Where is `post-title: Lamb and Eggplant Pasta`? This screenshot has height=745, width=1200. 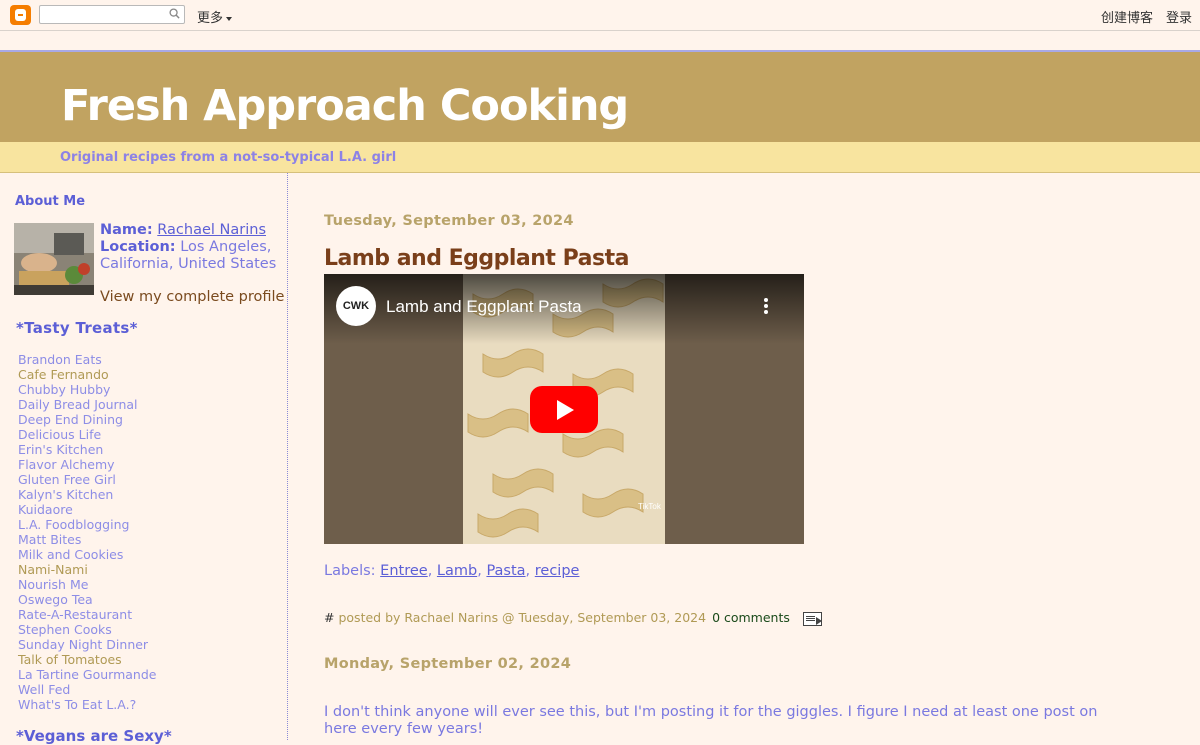 post-title: Lamb and Eggplant Pasta is located at coordinates (476, 258).